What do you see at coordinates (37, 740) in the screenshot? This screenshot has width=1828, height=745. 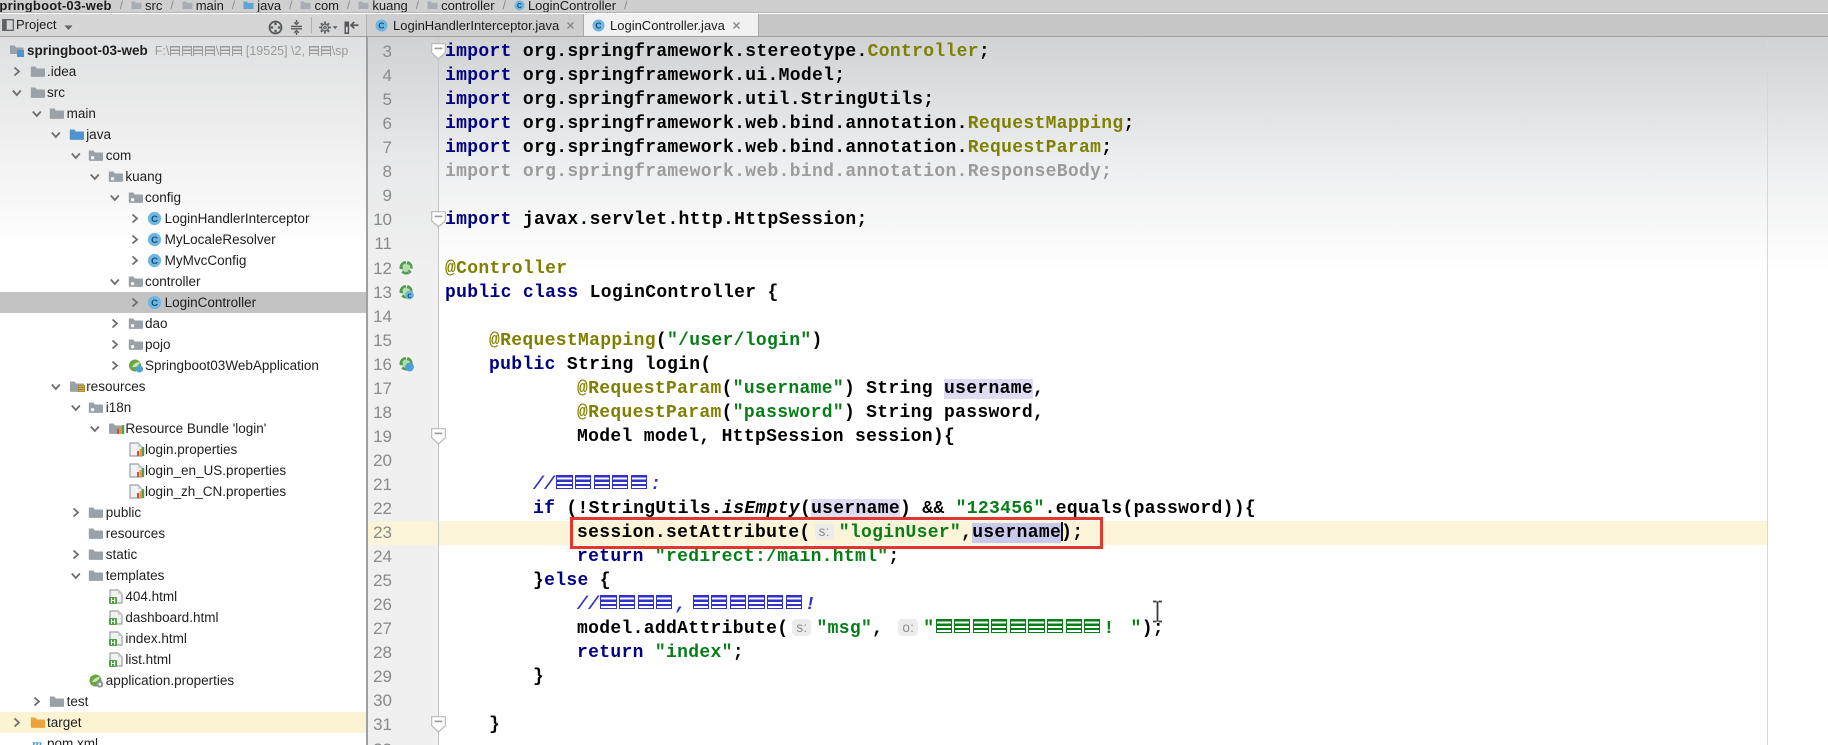 I see `svg-text: m` at bounding box center [37, 740].